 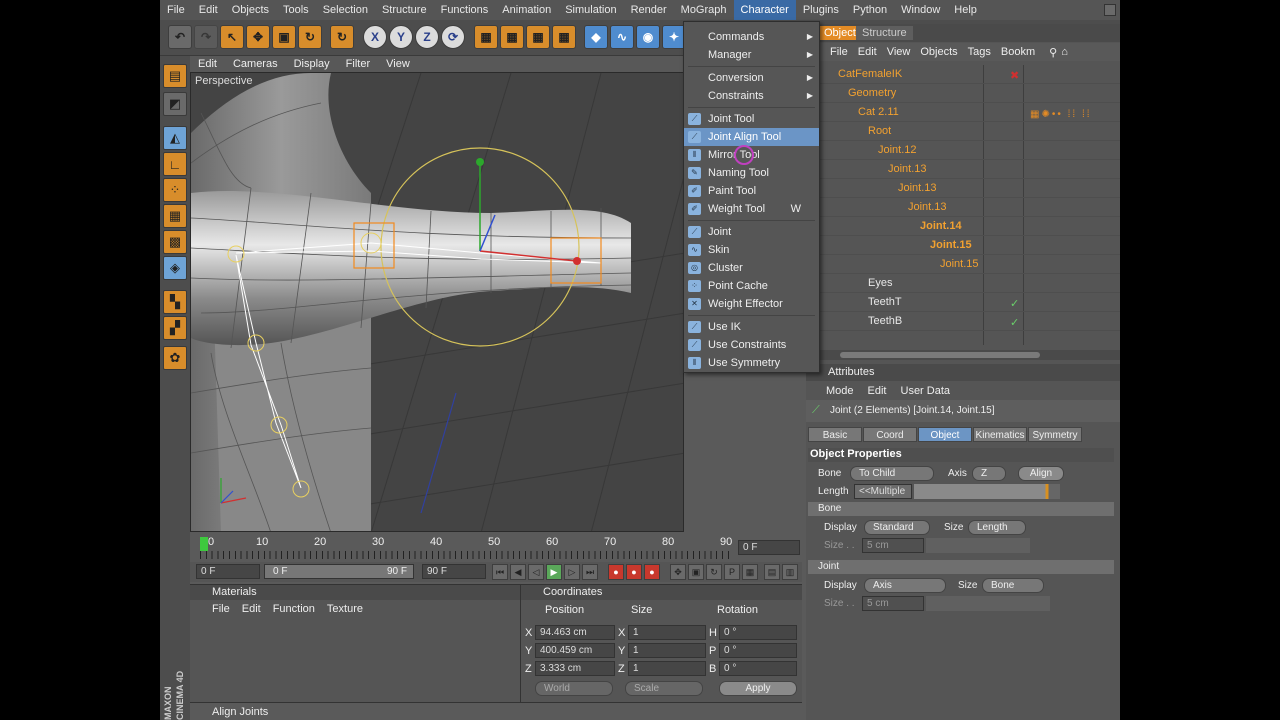 What do you see at coordinates (590, 10) in the screenshot?
I see `menu-simulation: Simulation` at bounding box center [590, 10].